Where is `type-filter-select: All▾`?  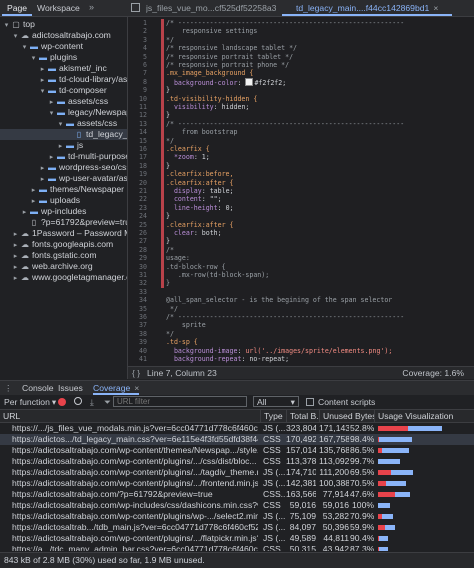 type-filter-select: All▾ is located at coordinates (276, 401).